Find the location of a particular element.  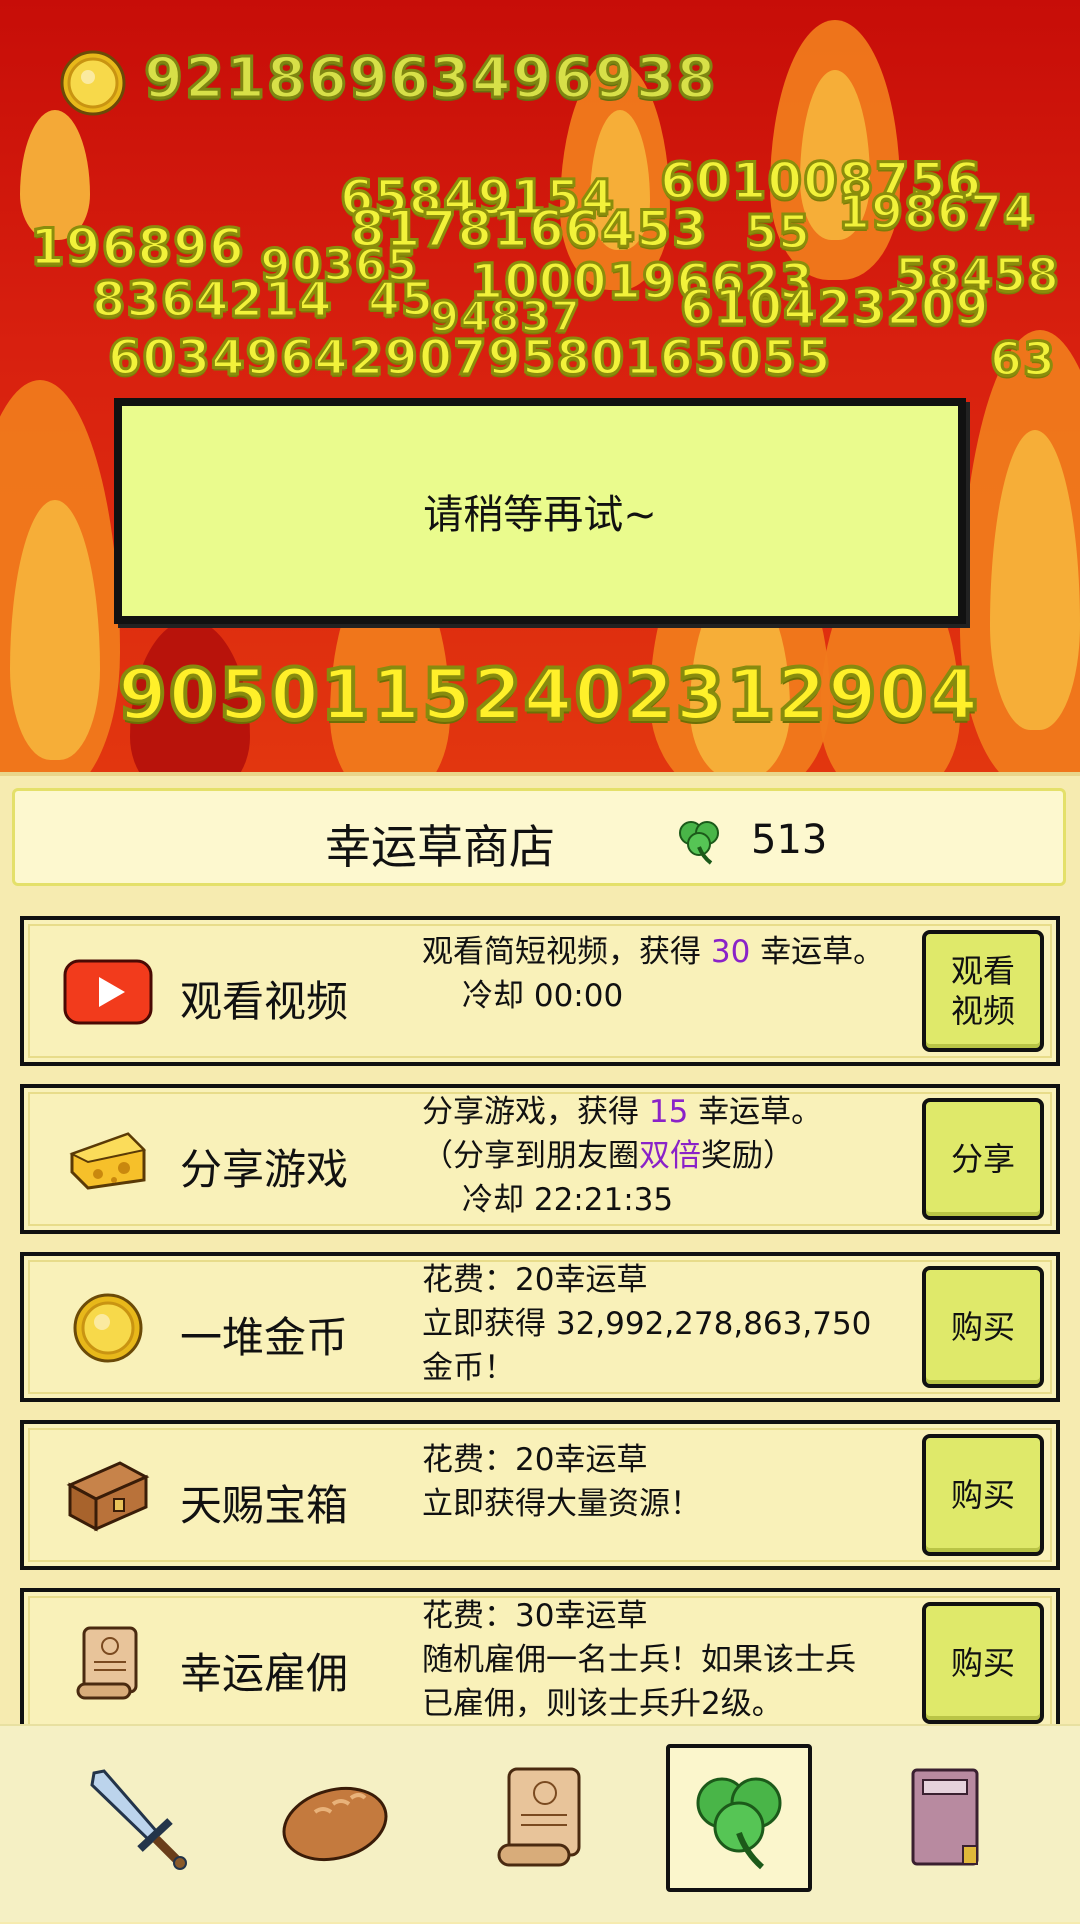

floating-number: 29079580165055 is located at coordinates (591, 358).